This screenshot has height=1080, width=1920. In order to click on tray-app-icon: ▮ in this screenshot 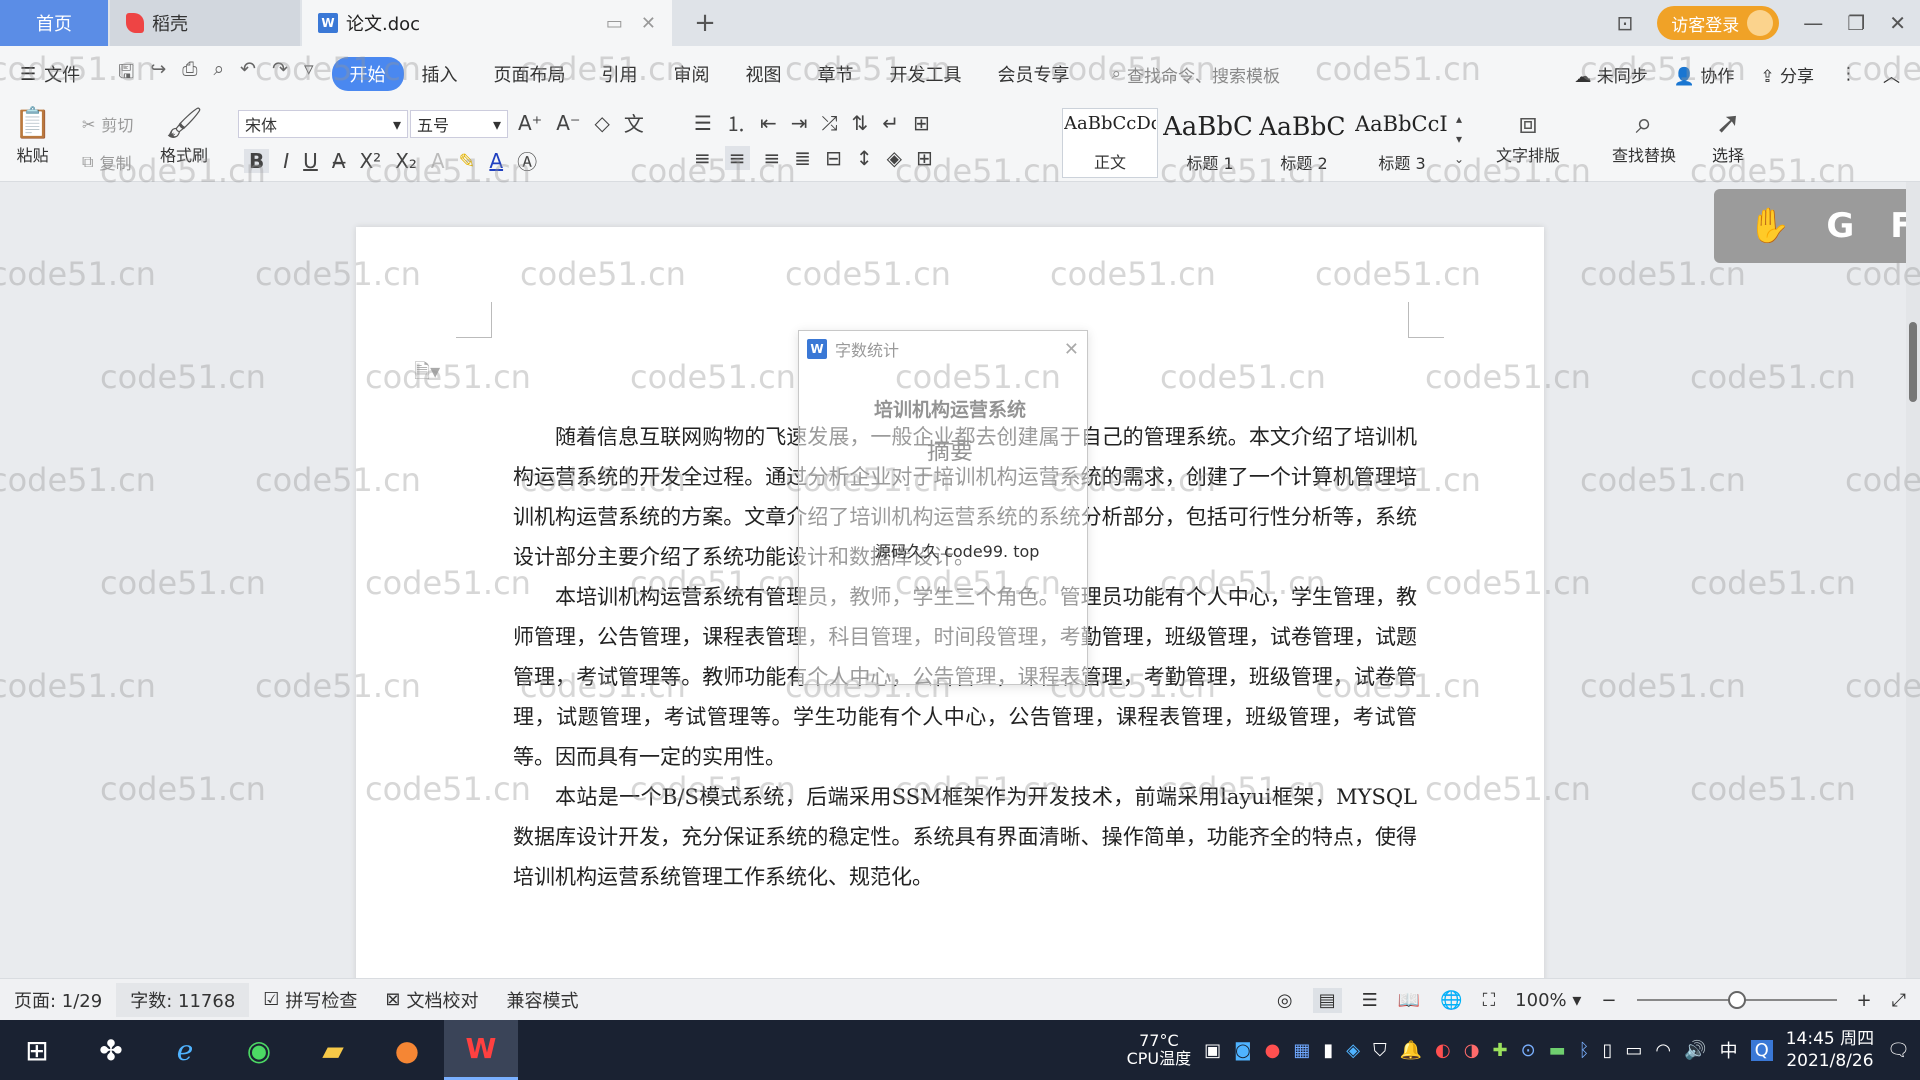, I will do `click(1328, 1050)`.